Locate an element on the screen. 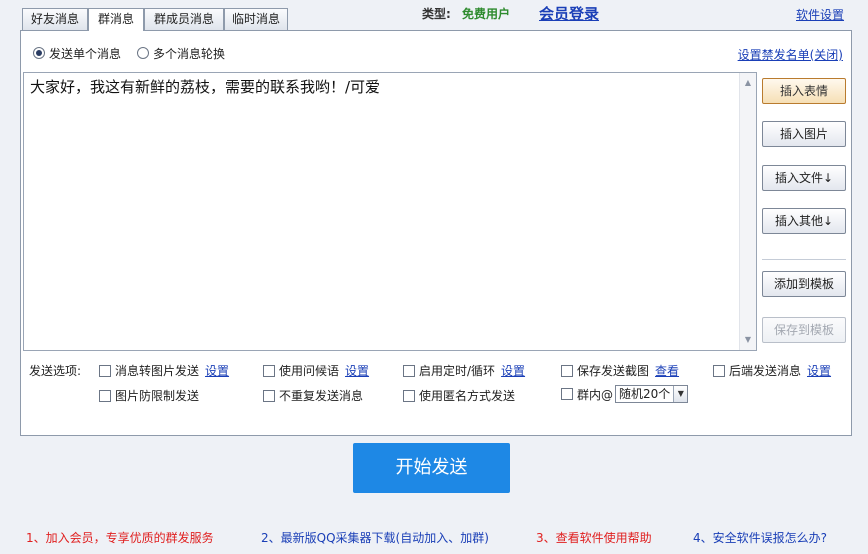  insert-emoji-button: 插入表情 is located at coordinates (804, 91).